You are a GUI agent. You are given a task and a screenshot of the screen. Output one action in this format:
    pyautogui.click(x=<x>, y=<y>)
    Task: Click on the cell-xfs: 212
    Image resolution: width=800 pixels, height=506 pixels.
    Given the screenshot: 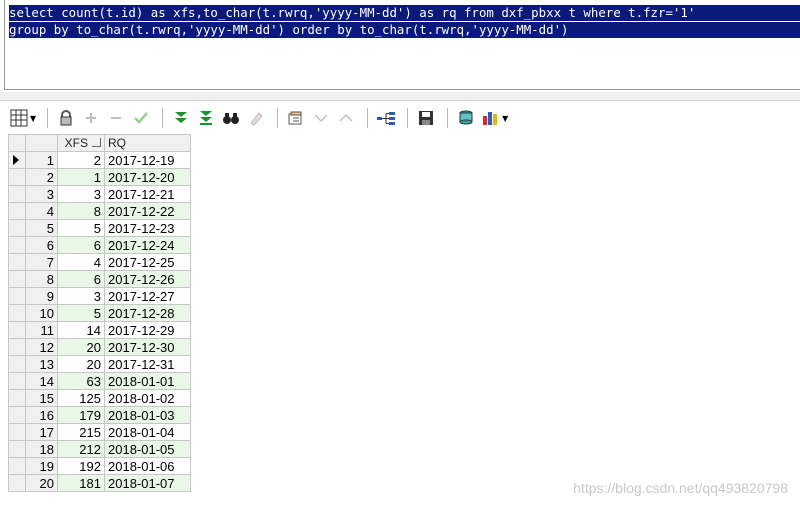 What is the action you would take?
    pyautogui.click(x=81, y=449)
    